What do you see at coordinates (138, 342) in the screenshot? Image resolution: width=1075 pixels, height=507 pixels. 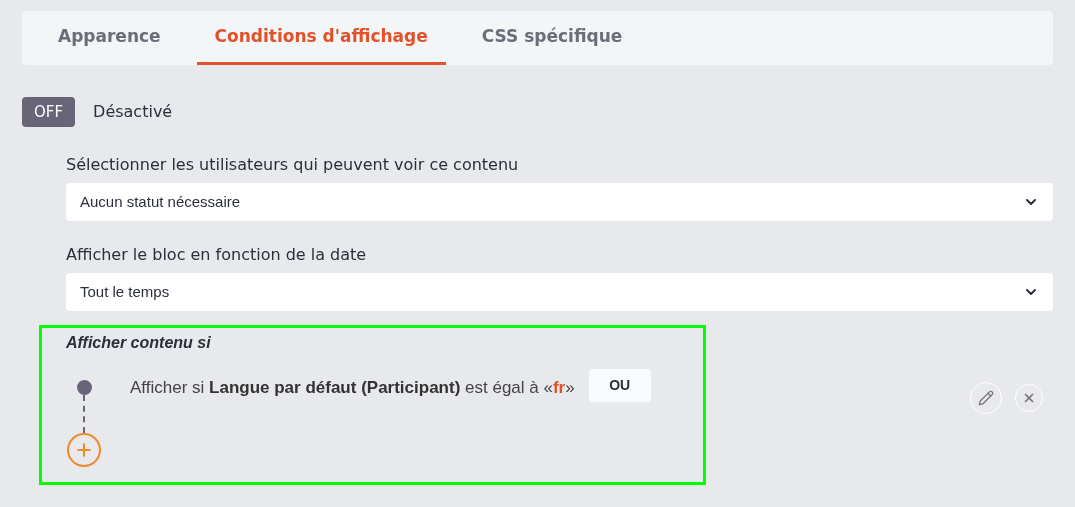 I see `conditions-title: Afficher contenu si` at bounding box center [138, 342].